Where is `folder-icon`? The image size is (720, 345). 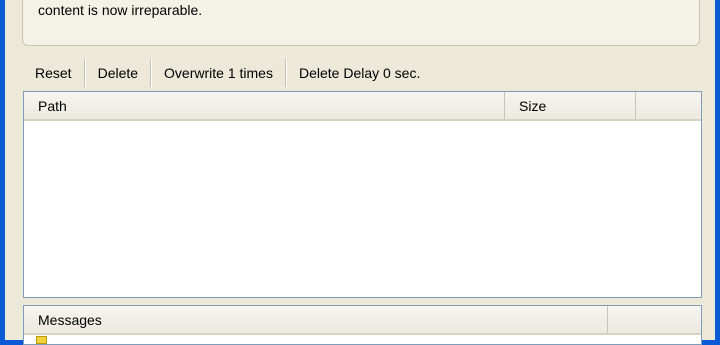
folder-icon is located at coordinates (41, 340).